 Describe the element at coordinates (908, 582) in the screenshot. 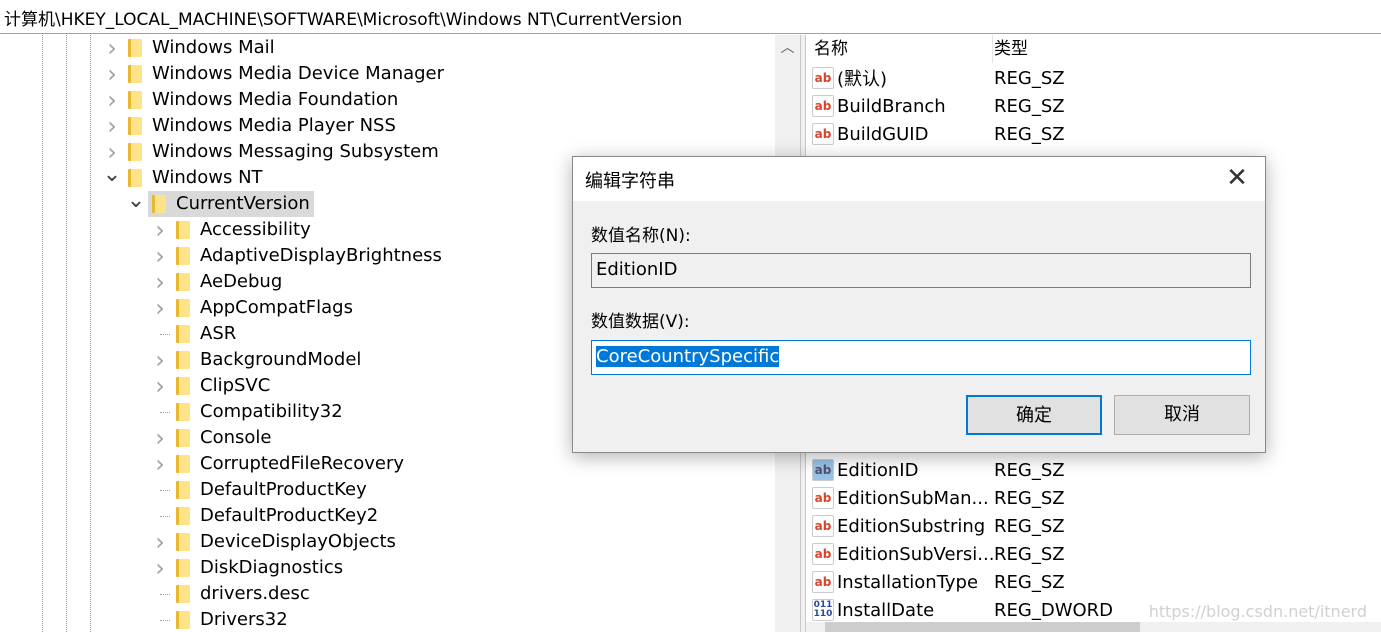

I see `value-name: InstallationType` at that location.